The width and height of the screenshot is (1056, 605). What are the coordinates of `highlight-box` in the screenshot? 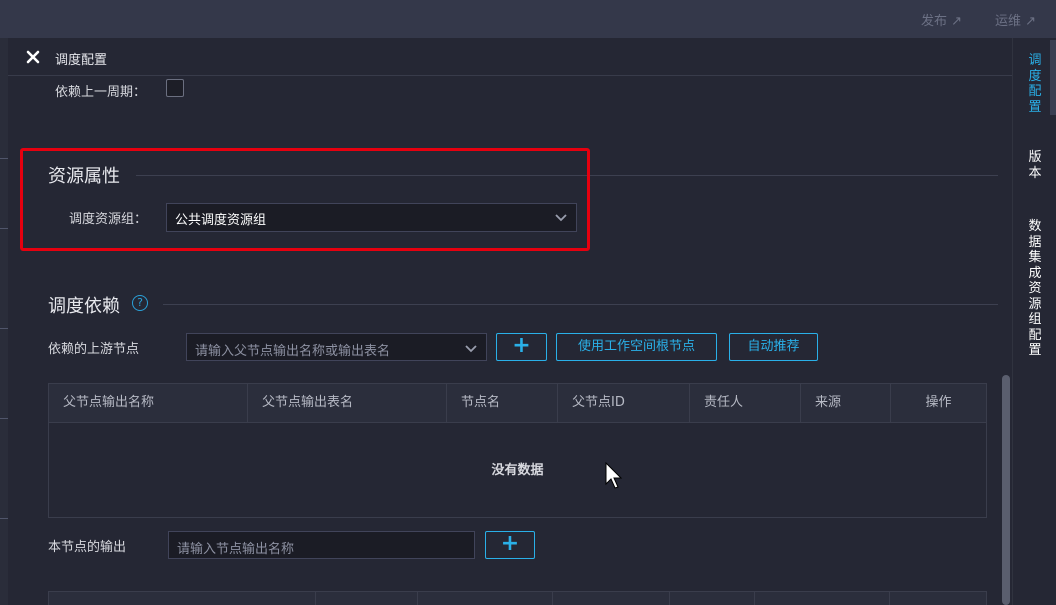 It's located at (305, 199).